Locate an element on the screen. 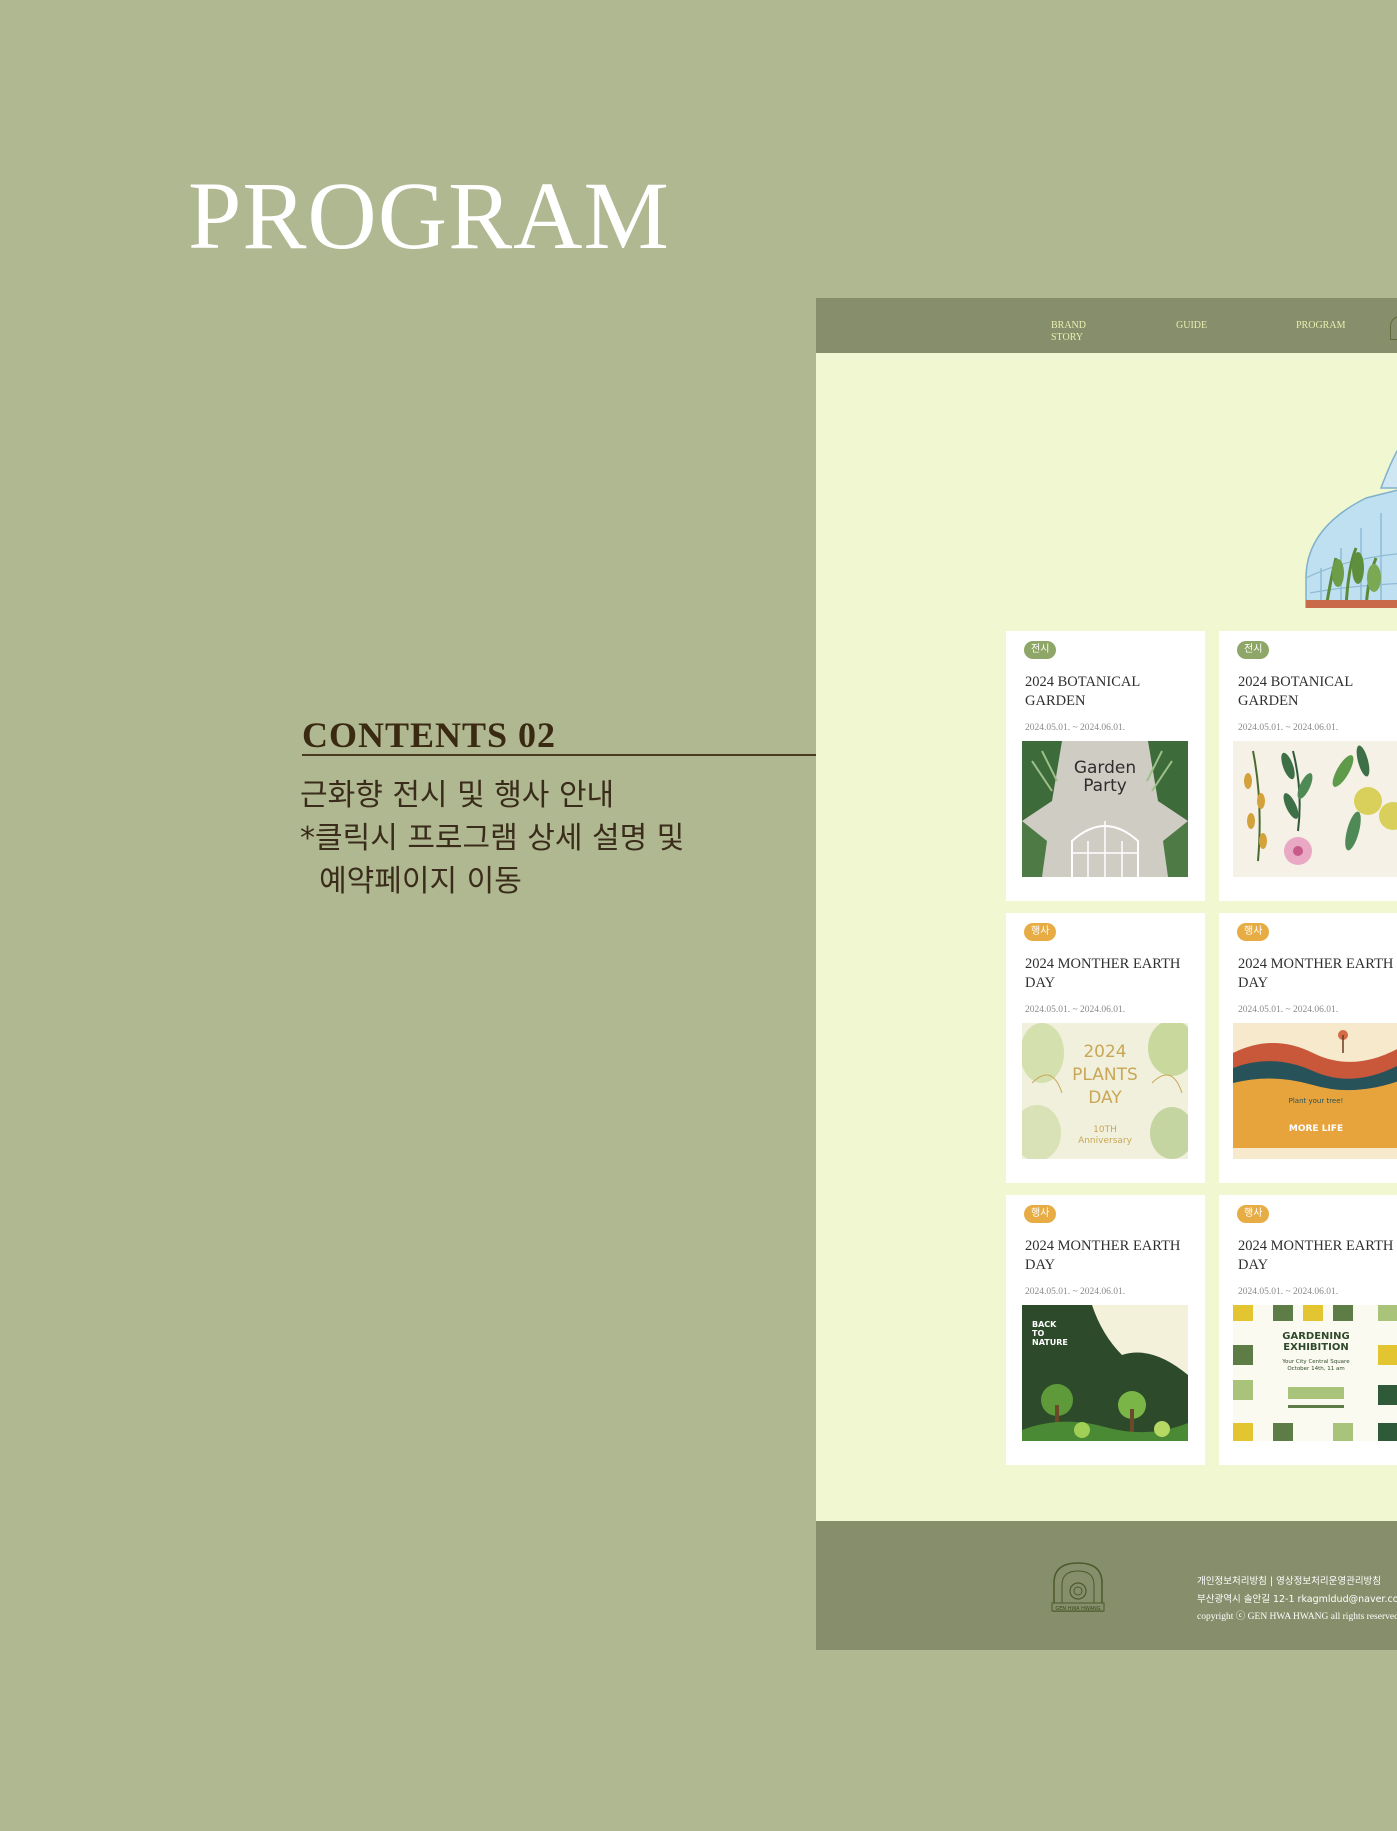 This screenshot has height=1831, width=1397. plants-day-poster: 2024 PLANTS DAY 10TH Anniversary is located at coordinates (1105, 1091).